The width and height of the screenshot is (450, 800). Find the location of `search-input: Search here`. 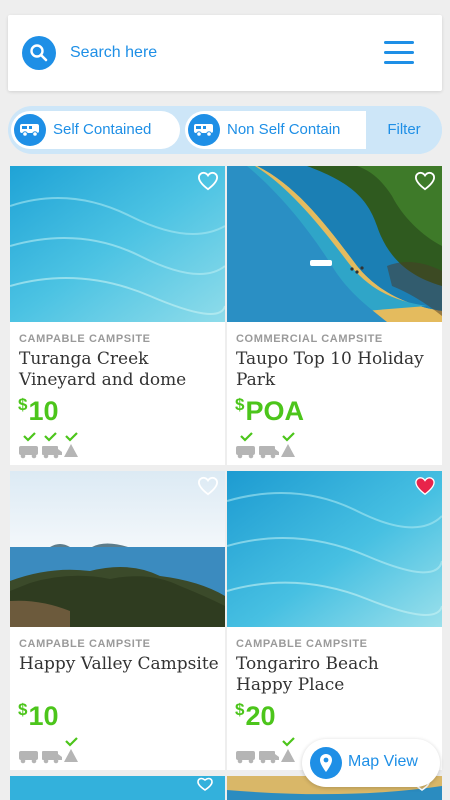

search-input: Search here is located at coordinates (113, 53).